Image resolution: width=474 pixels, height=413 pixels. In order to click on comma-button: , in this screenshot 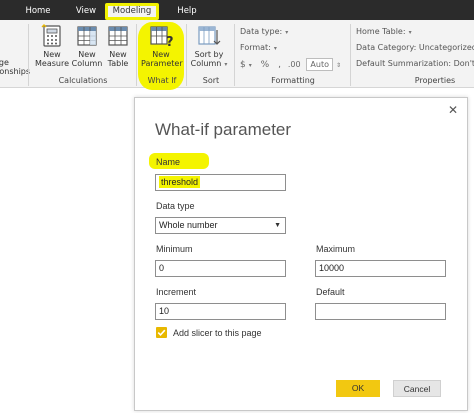, I will do `click(279, 65)`.